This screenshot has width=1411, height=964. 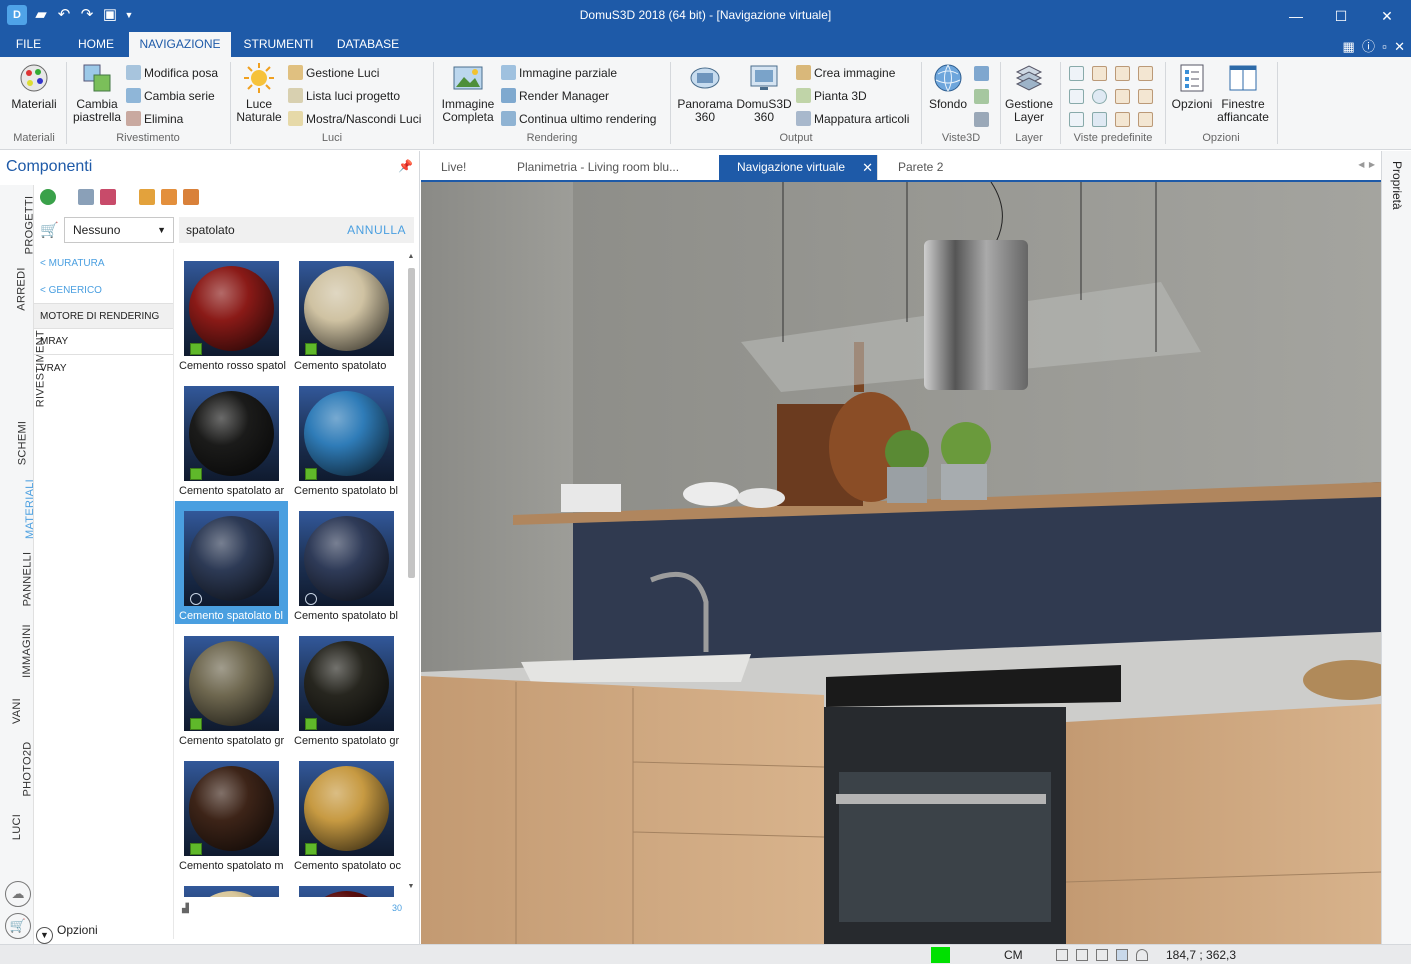 What do you see at coordinates (17, 711) in the screenshot?
I see `vtab-vani: VANI` at bounding box center [17, 711].